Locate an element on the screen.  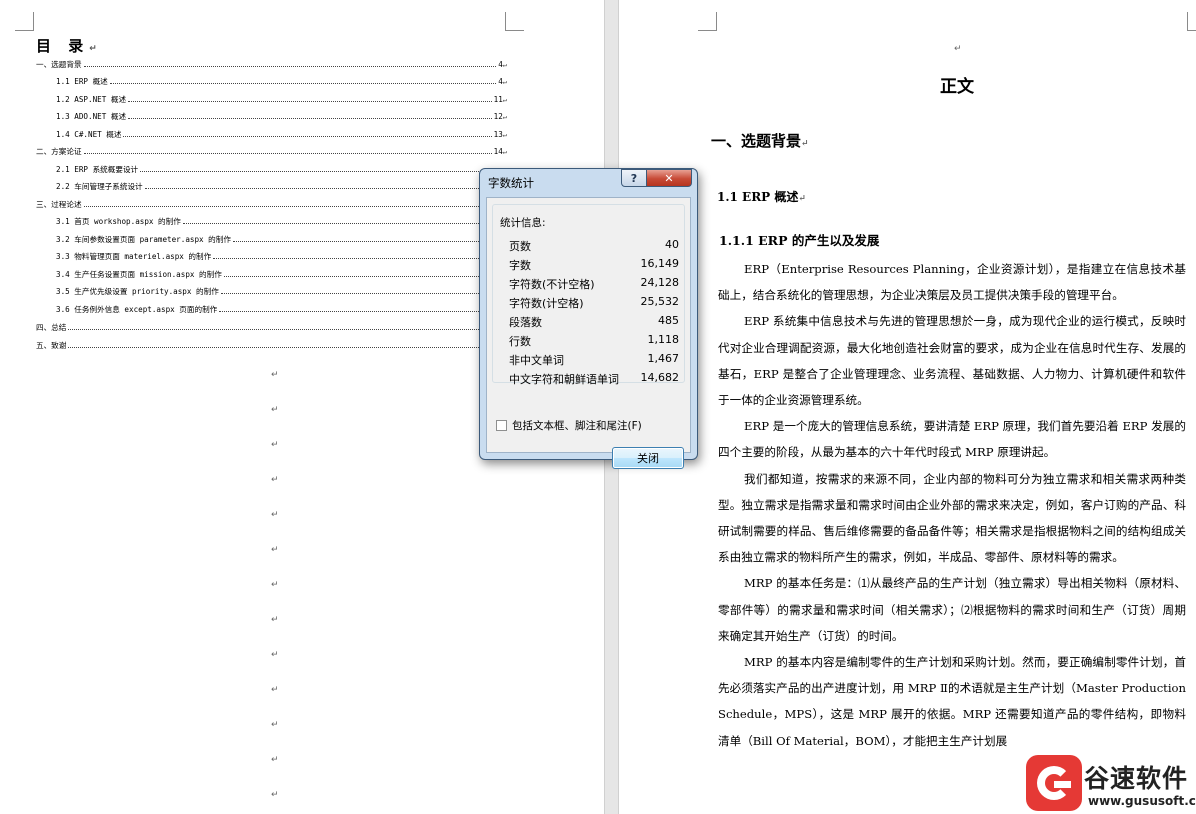
stat-row: 字符数(不计空格) 24,128 is located at coordinates (594, 283).